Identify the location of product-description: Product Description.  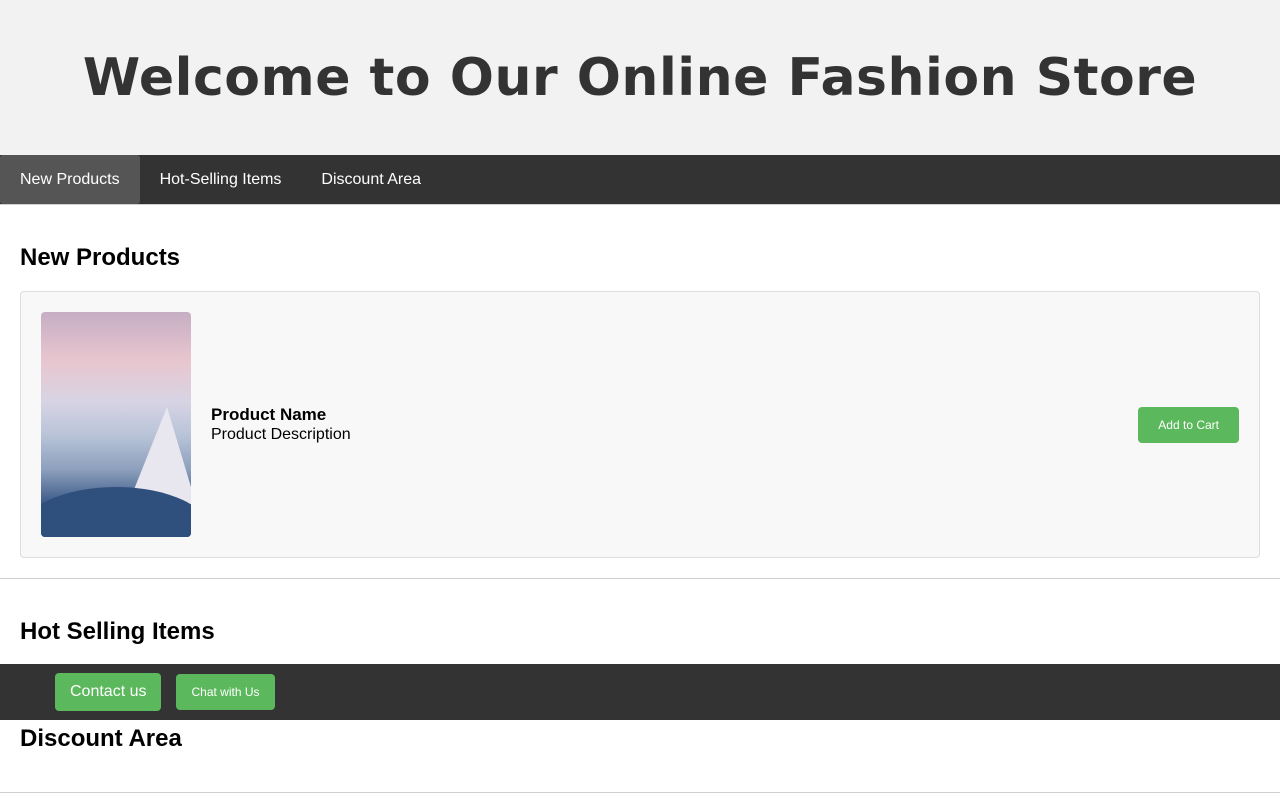
(281, 434).